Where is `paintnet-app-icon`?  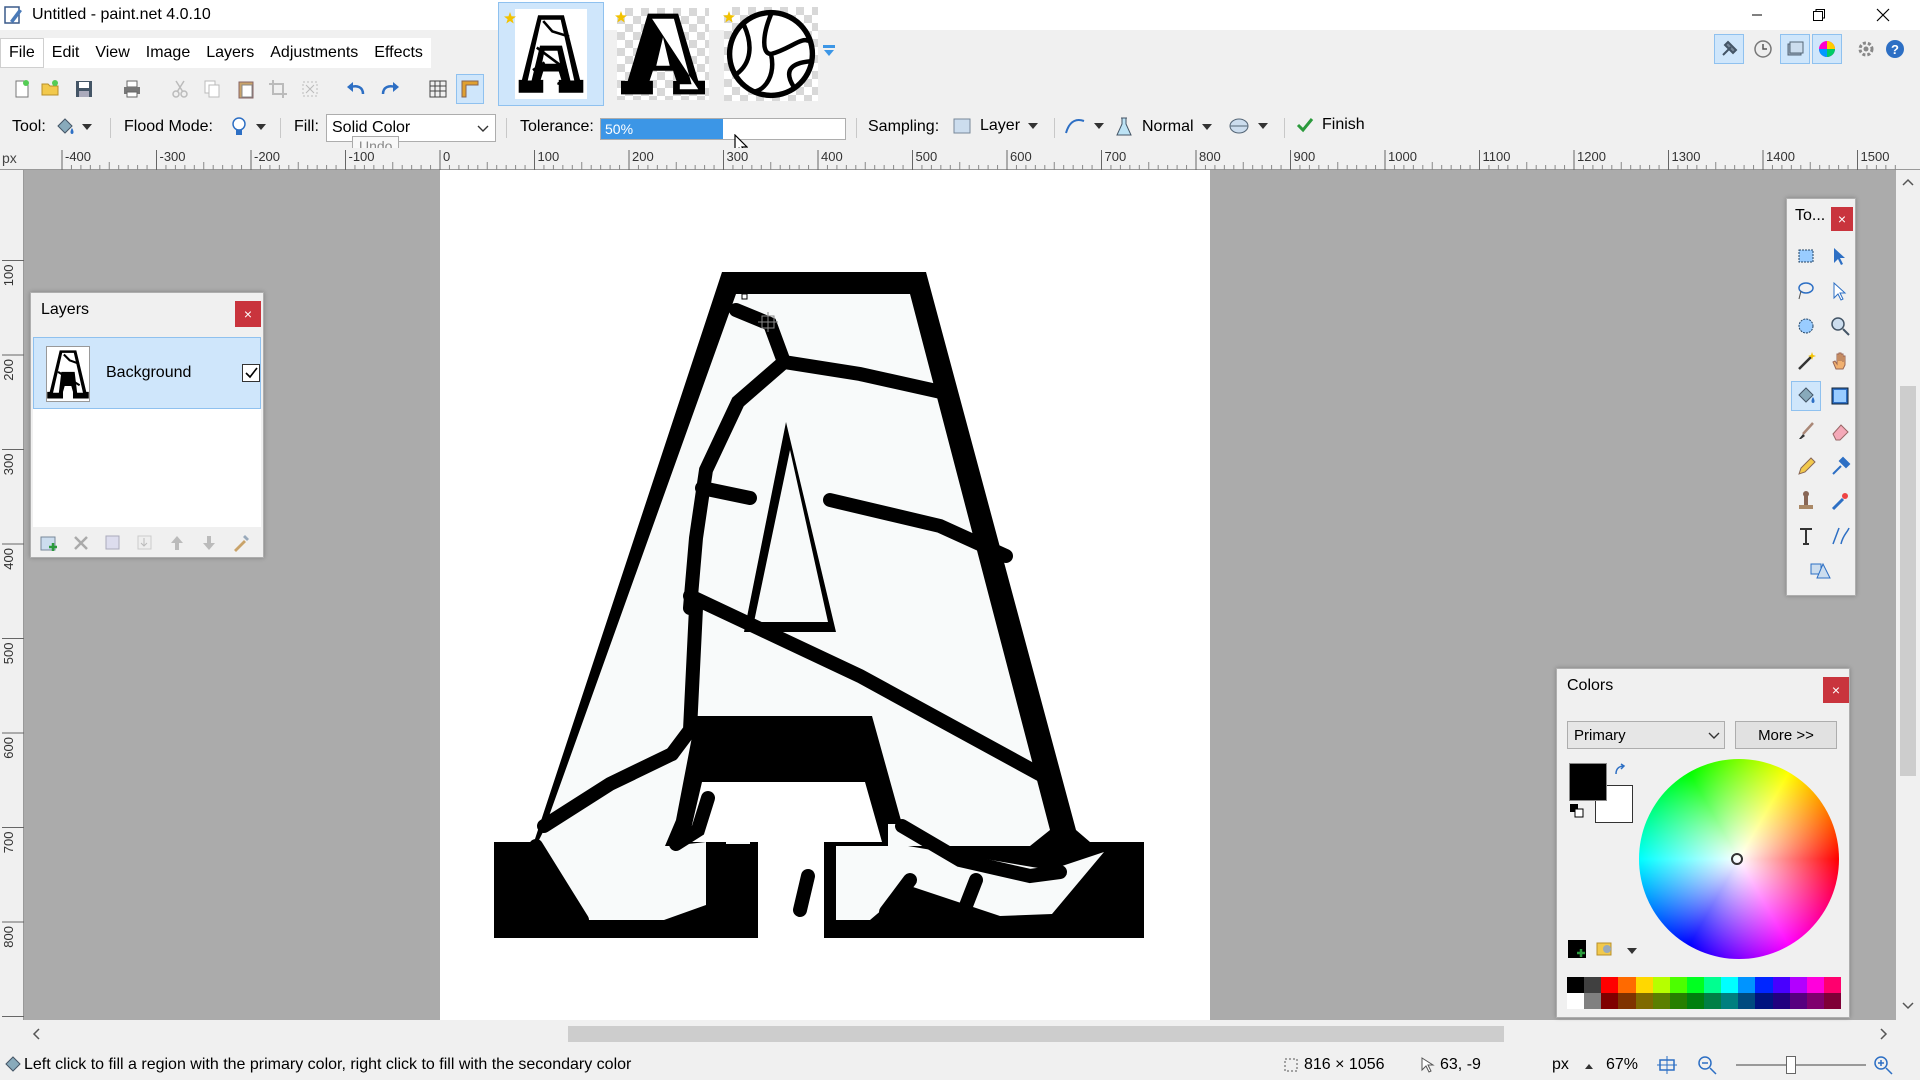
paintnet-app-icon is located at coordinates (14, 15).